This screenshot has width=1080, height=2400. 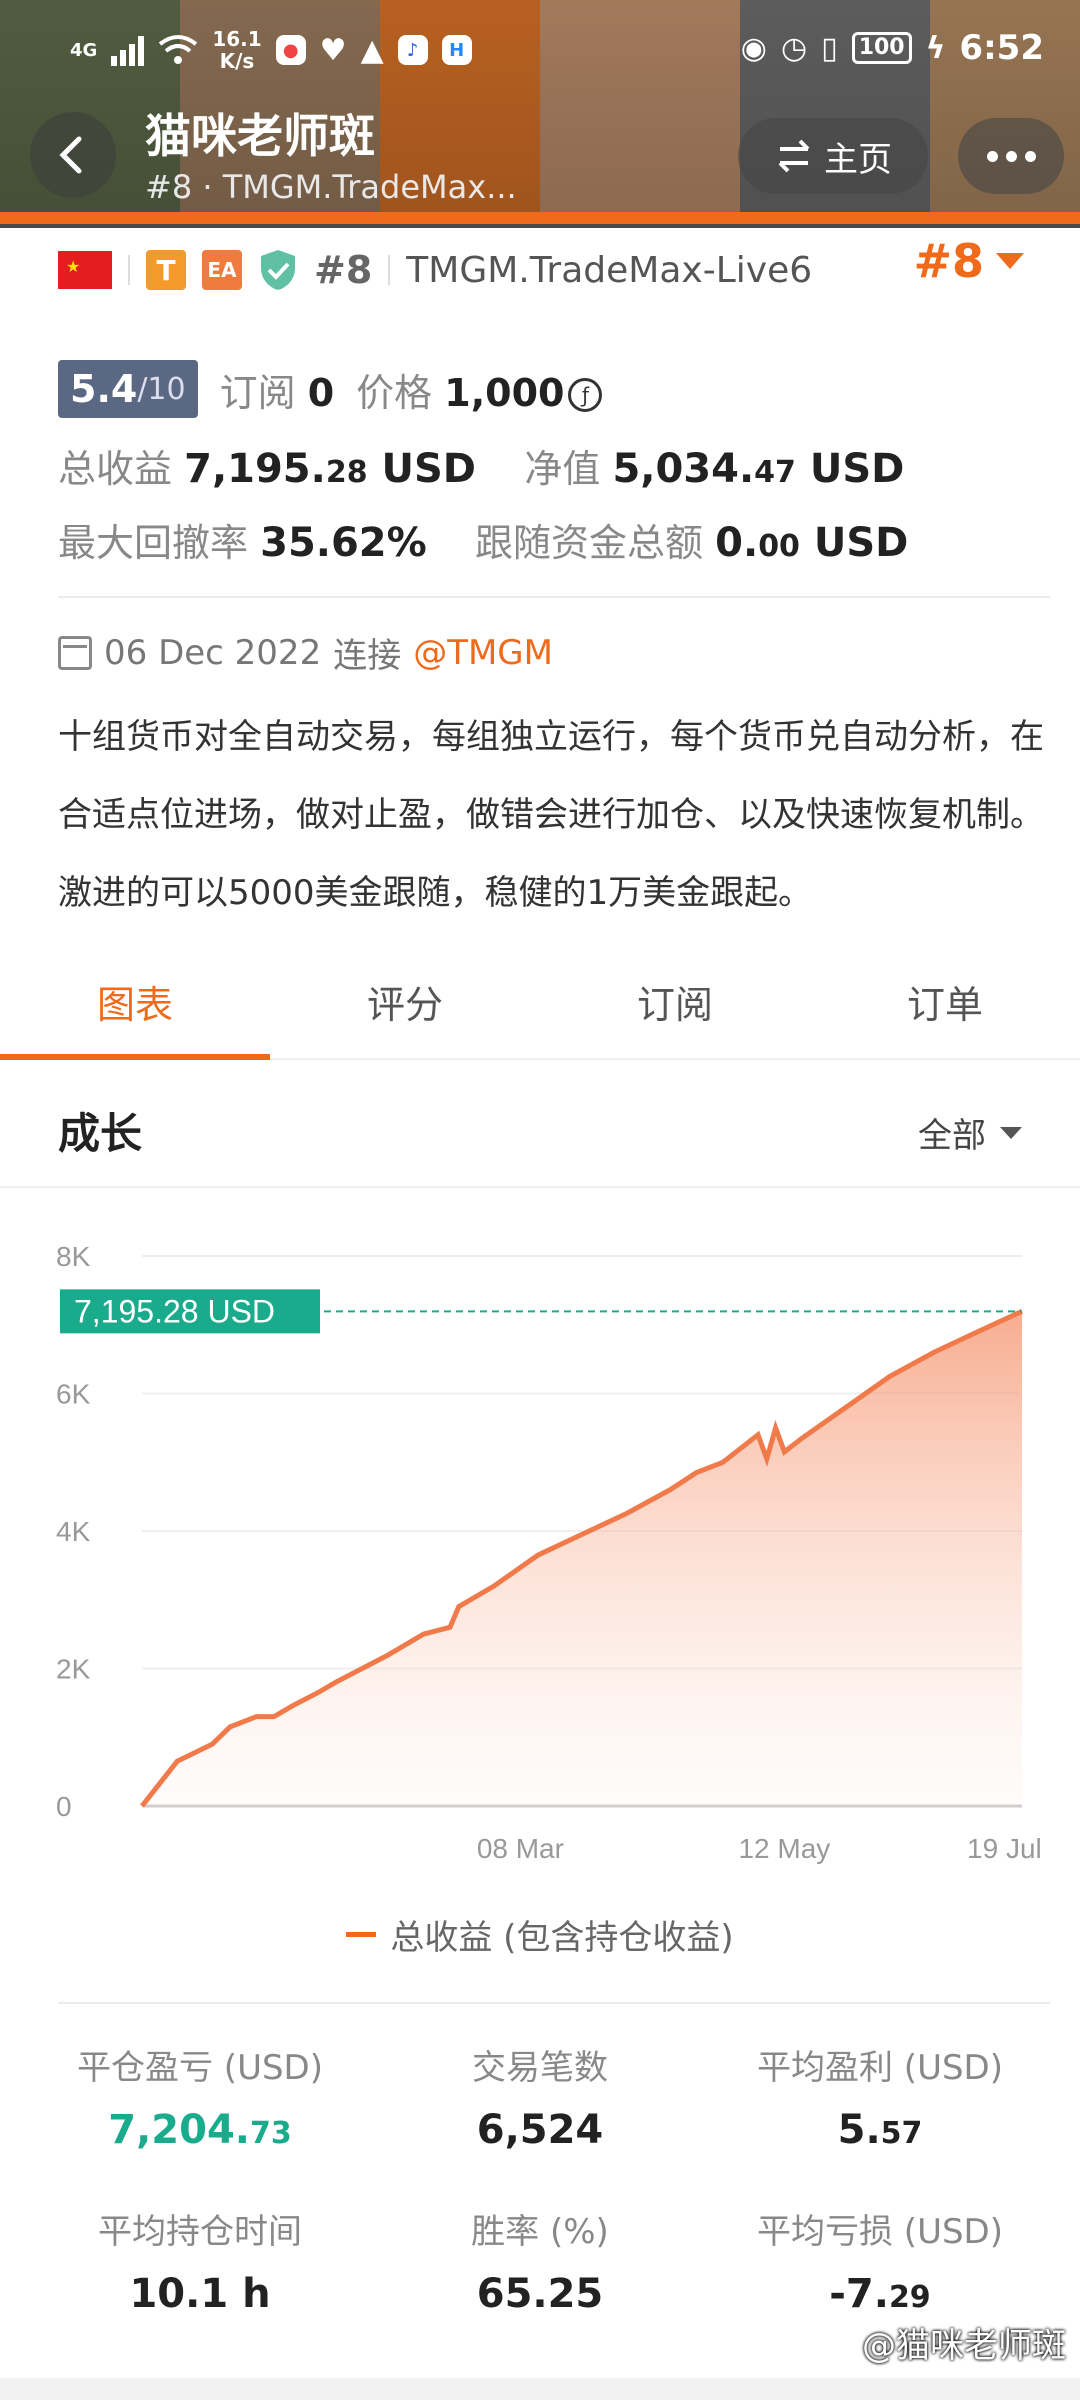 What do you see at coordinates (200, 2096) in the screenshot?
I see `summary-closed-pnl: 平仓盈亏 (USD) 7,204.73` at bounding box center [200, 2096].